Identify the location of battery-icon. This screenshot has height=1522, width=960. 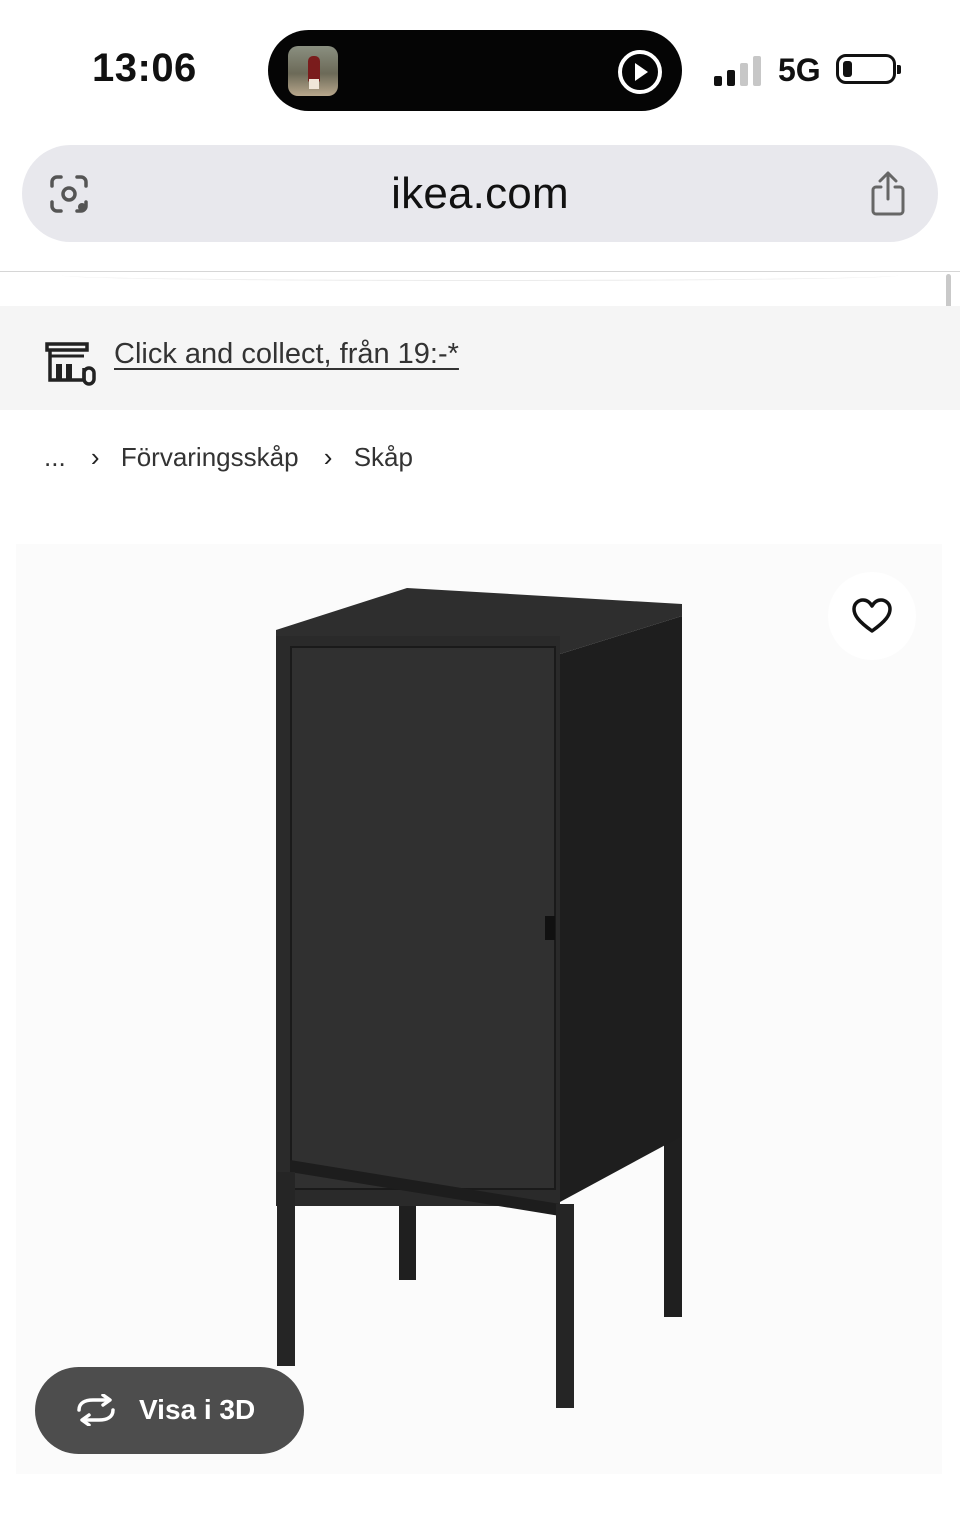
(868, 69).